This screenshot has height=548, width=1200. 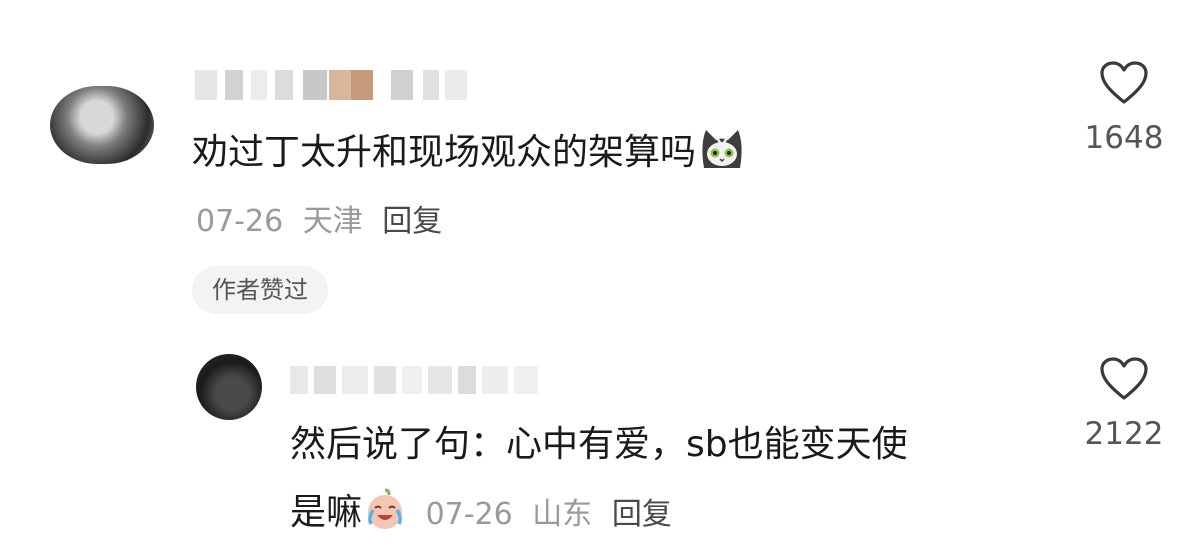 I want to click on like-count: 1648, so click(x=1124, y=138).